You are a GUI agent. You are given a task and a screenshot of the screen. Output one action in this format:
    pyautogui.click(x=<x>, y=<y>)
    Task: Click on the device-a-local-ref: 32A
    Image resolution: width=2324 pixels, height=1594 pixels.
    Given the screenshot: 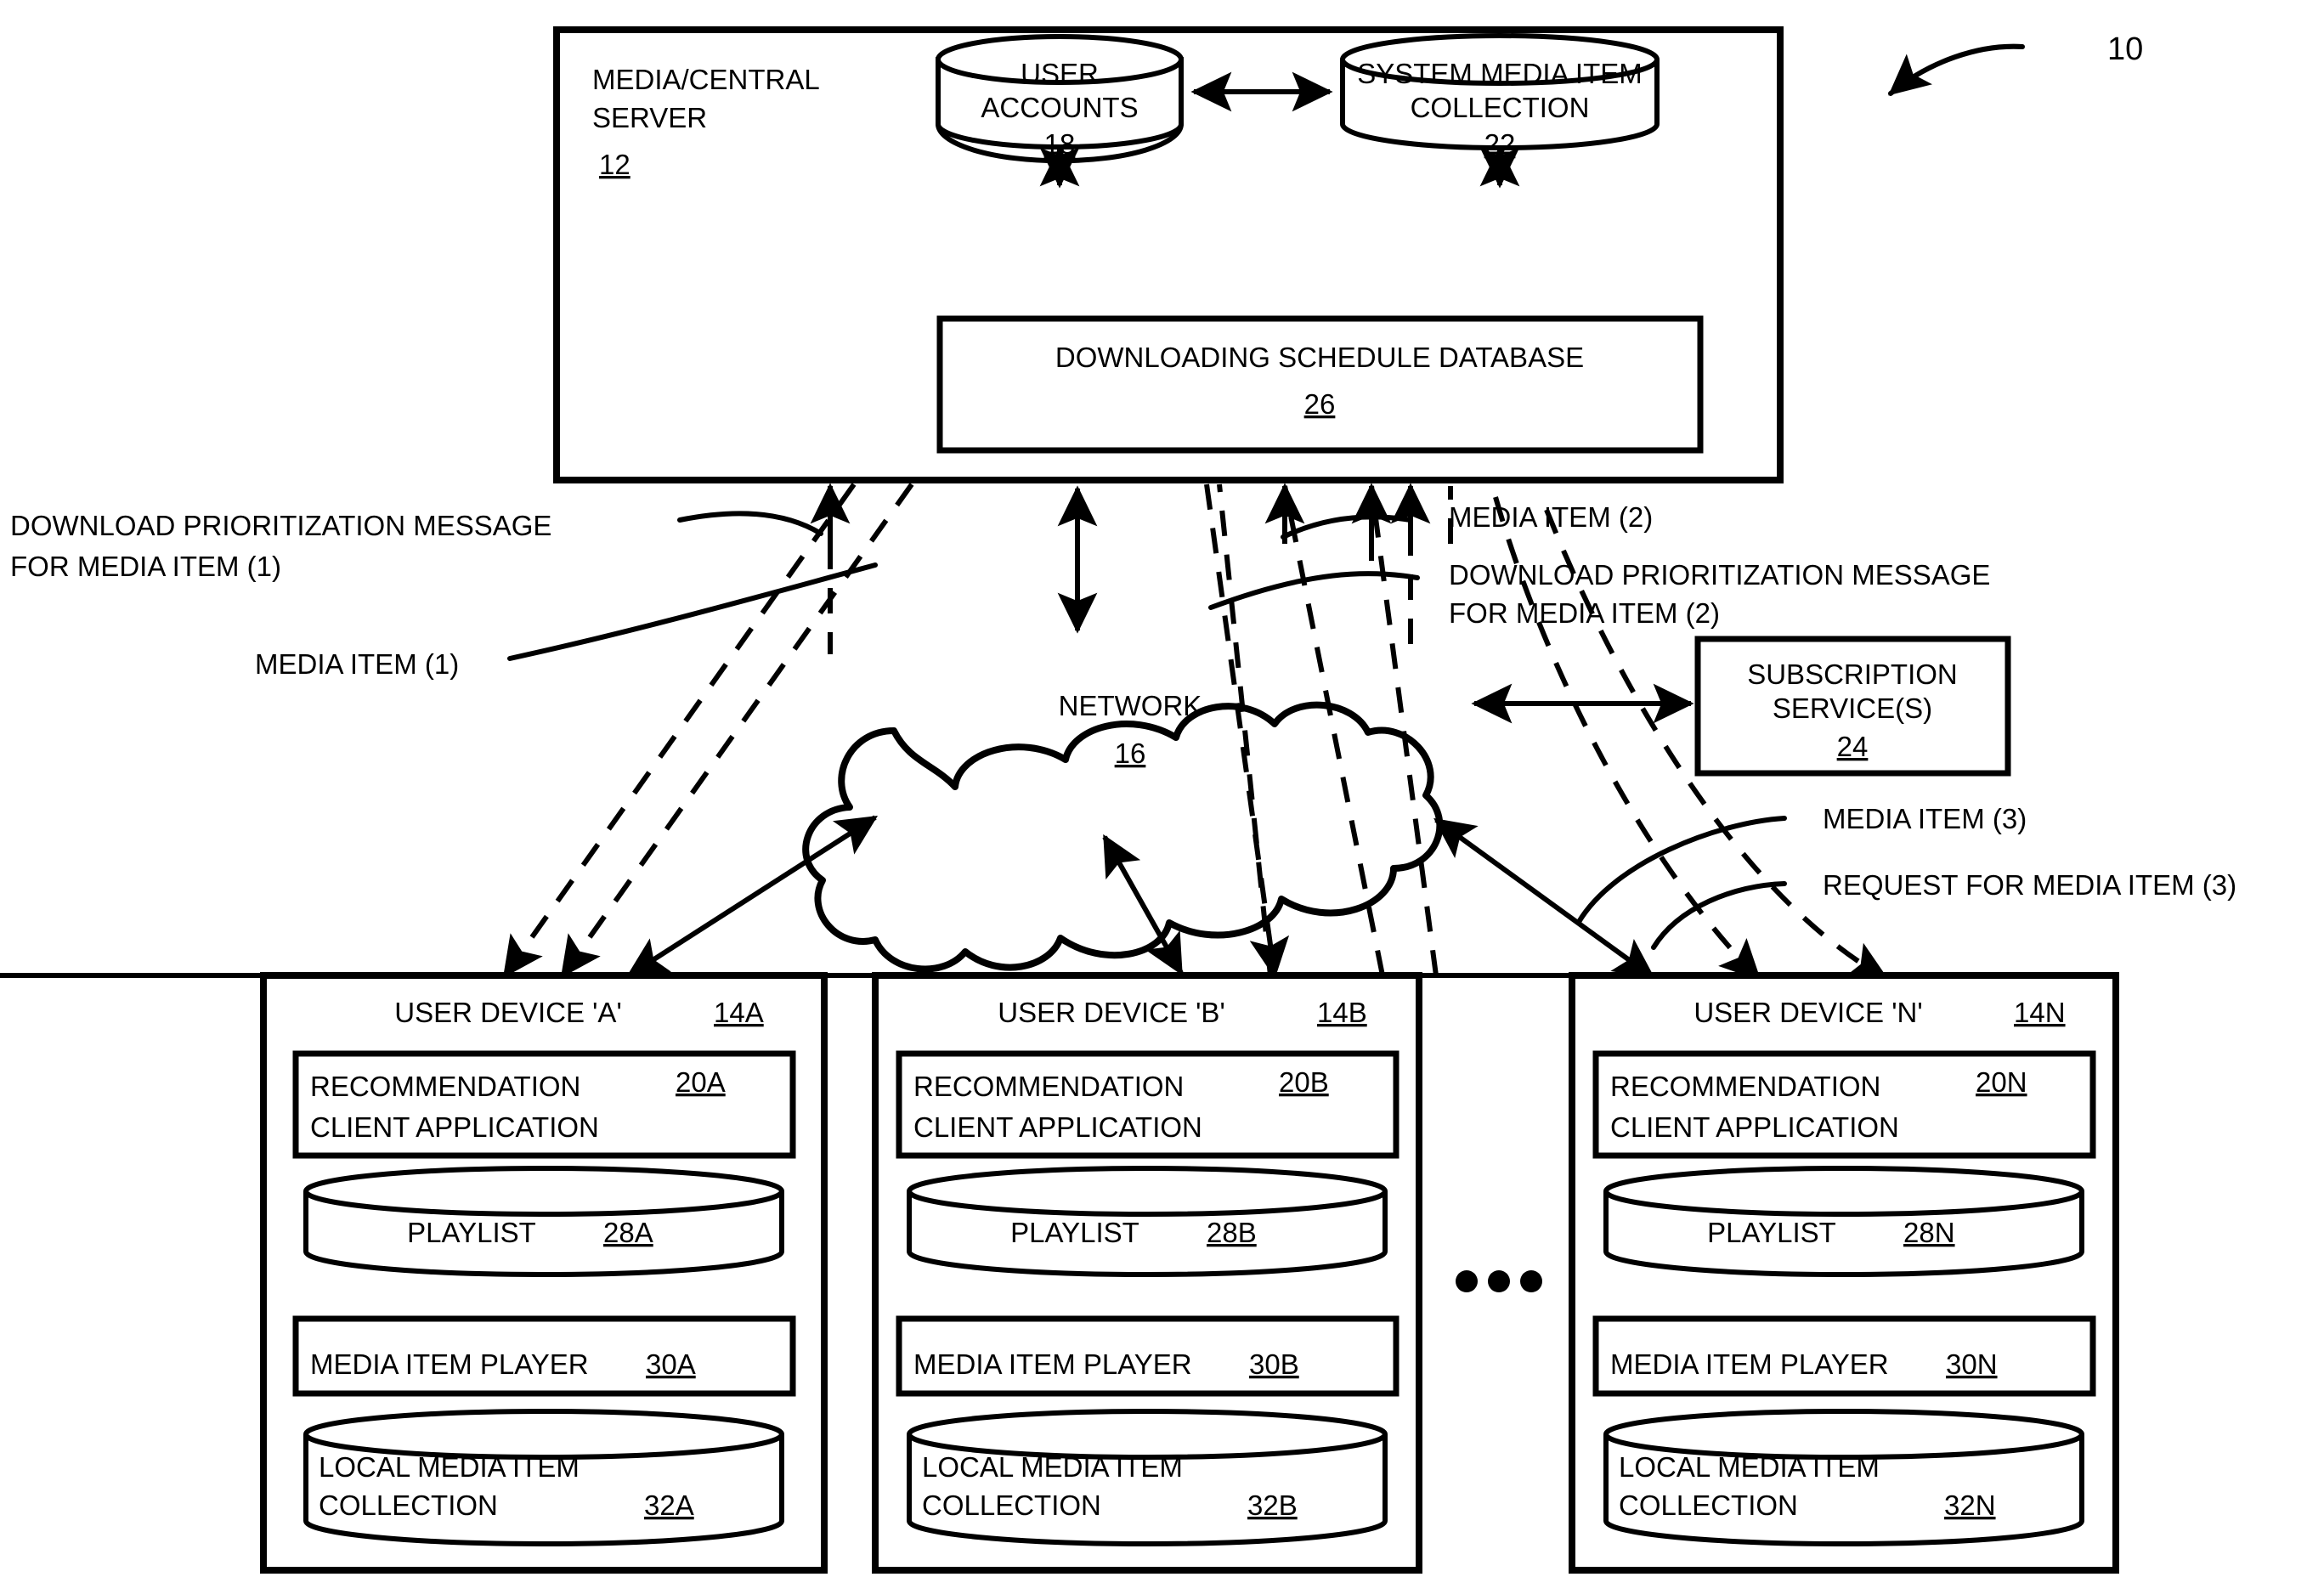 What is the action you would take?
    pyautogui.click(x=669, y=1505)
    